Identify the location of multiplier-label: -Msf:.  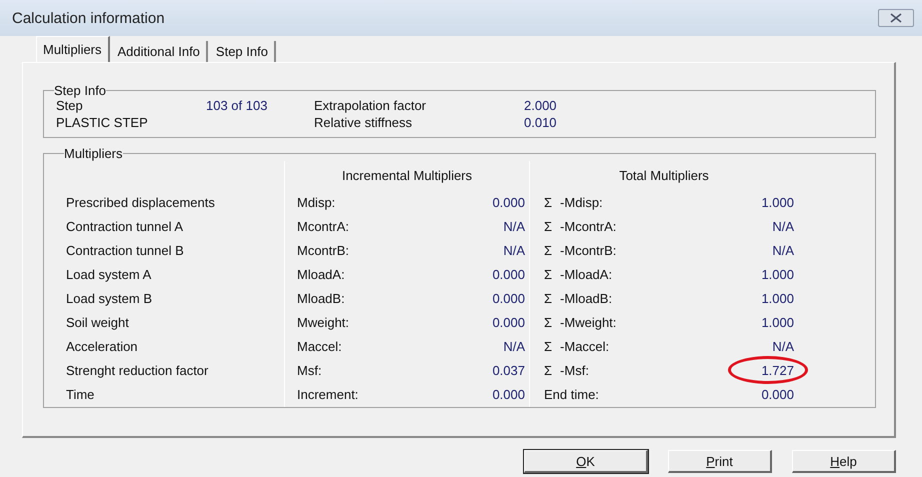
(574, 371).